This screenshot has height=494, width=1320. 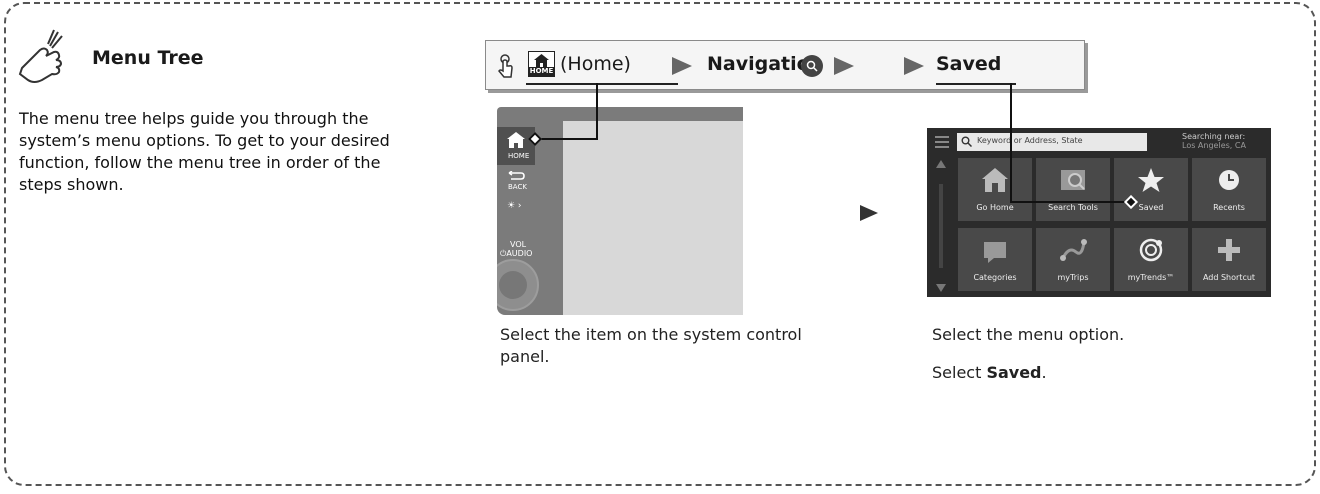 What do you see at coordinates (995, 277) in the screenshot?
I see `tile-label: Categories` at bounding box center [995, 277].